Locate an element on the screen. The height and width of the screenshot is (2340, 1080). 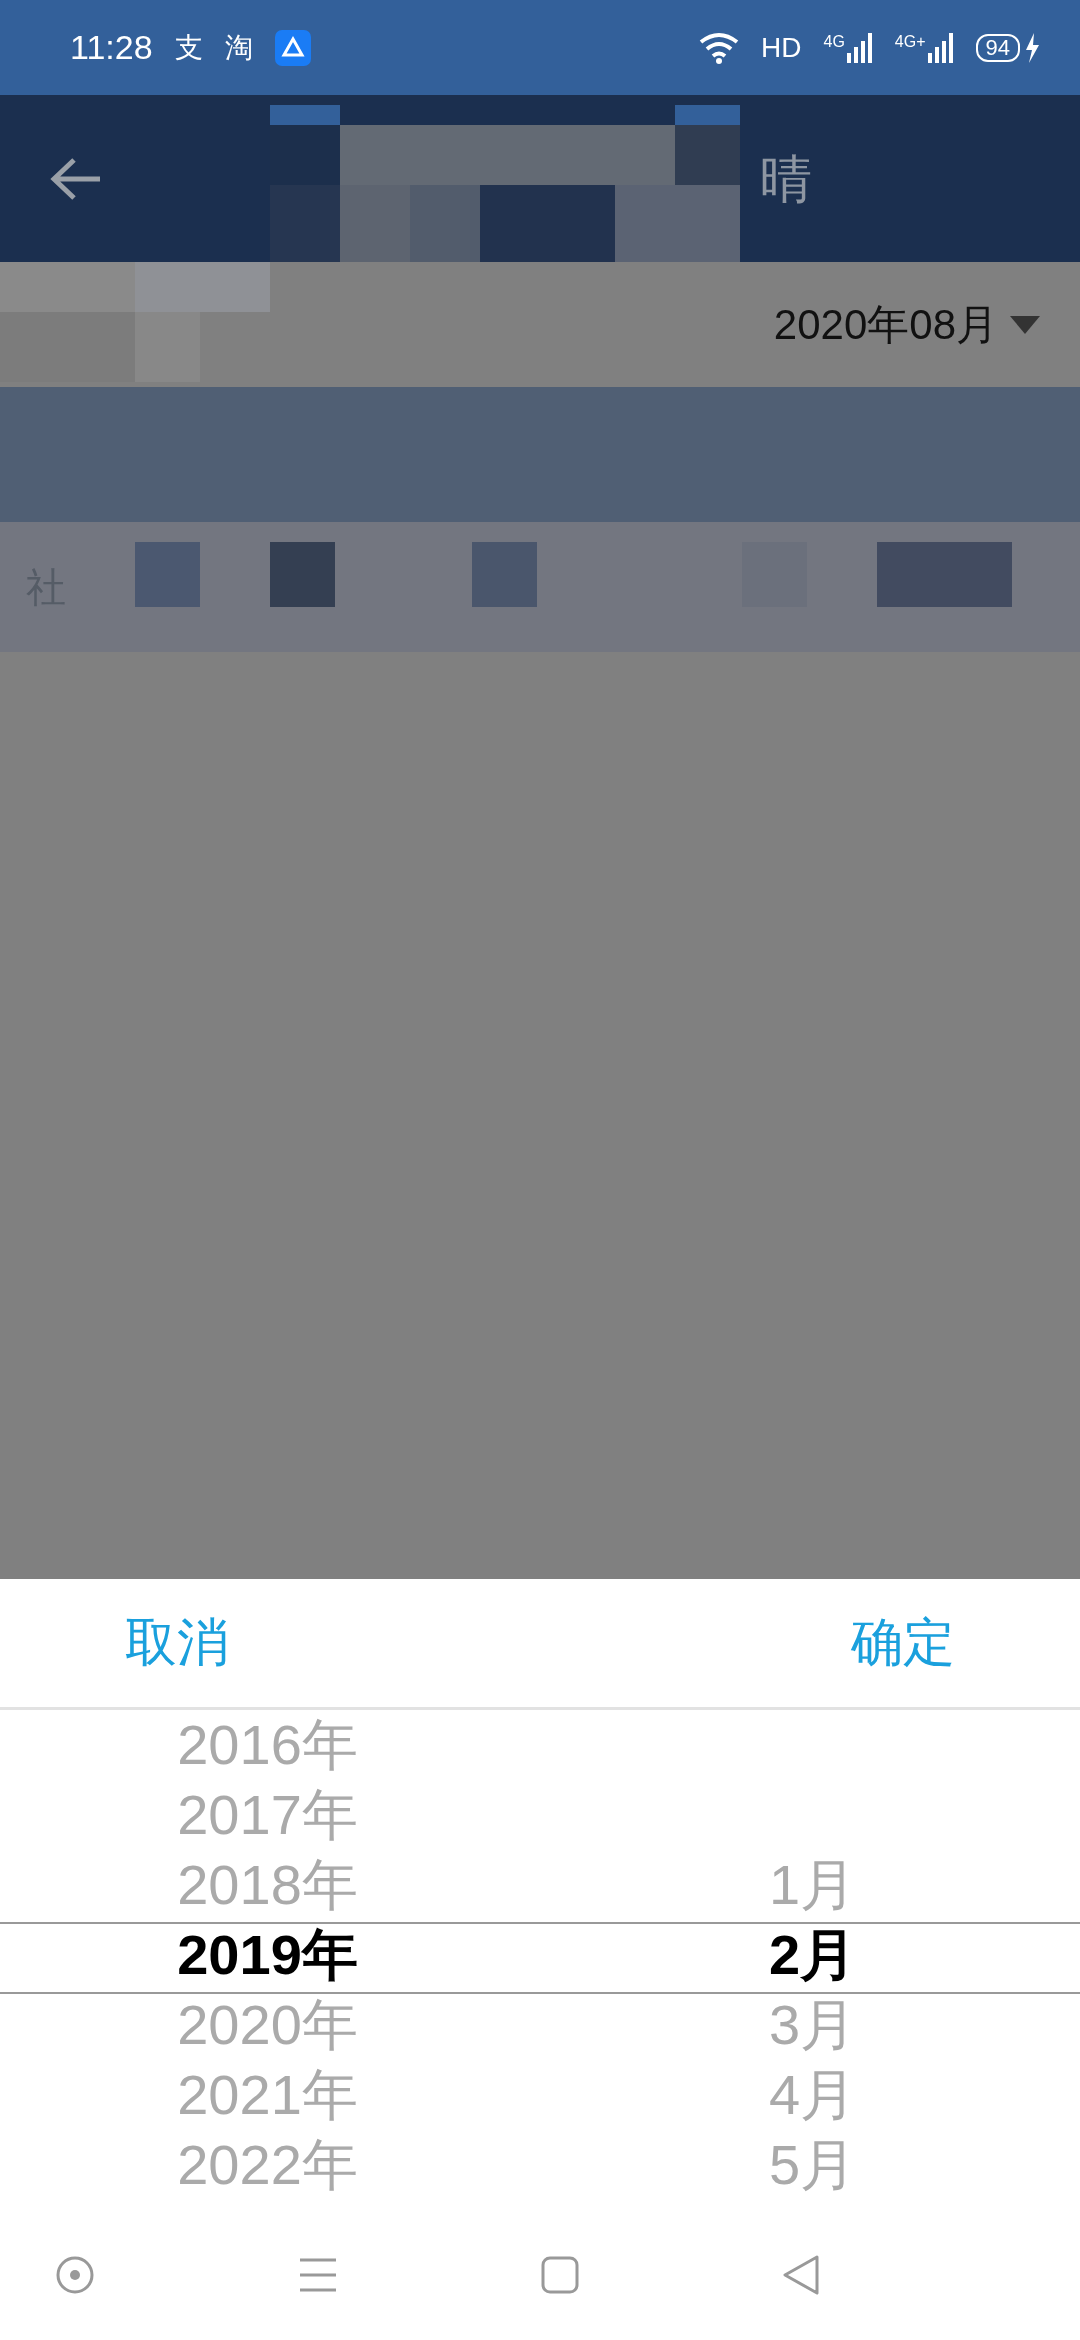
year-option: 2021年 is located at coordinates (267, 2095).